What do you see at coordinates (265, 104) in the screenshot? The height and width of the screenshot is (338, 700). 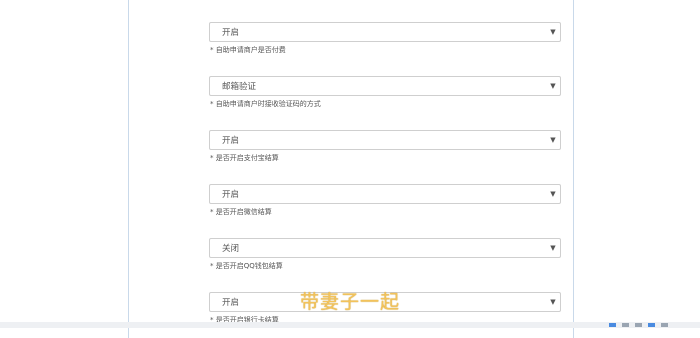 I see `help-text: * 自助申请商户时接收验证码的方式` at bounding box center [265, 104].